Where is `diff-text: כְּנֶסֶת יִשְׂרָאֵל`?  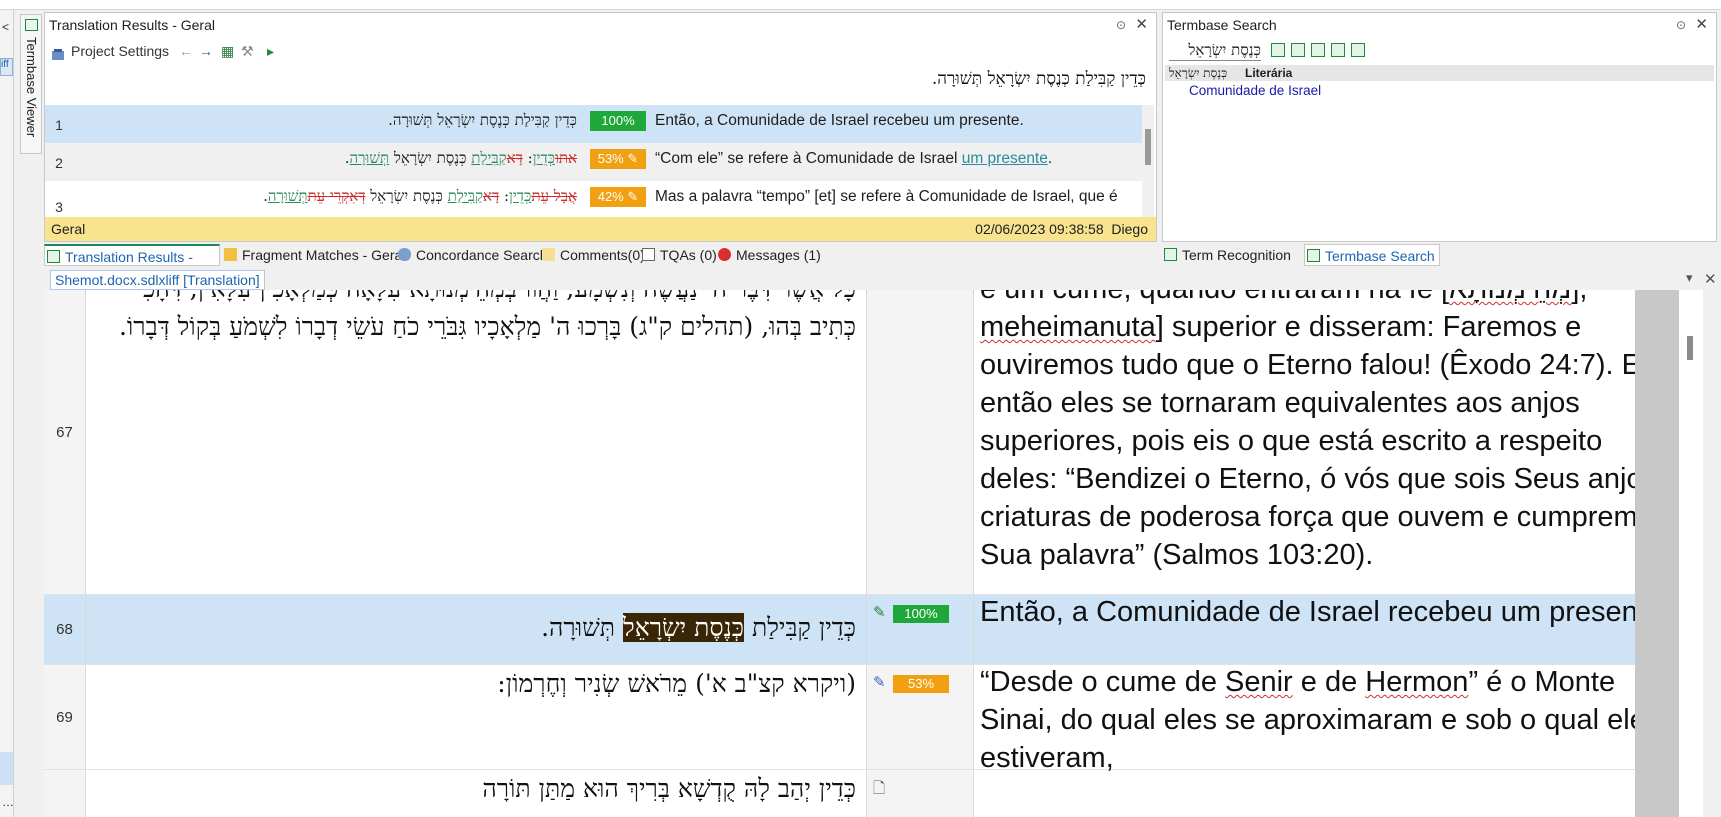
diff-text: כְּנֶסֶת יִשְׂרָאֵל is located at coordinates (430, 158).